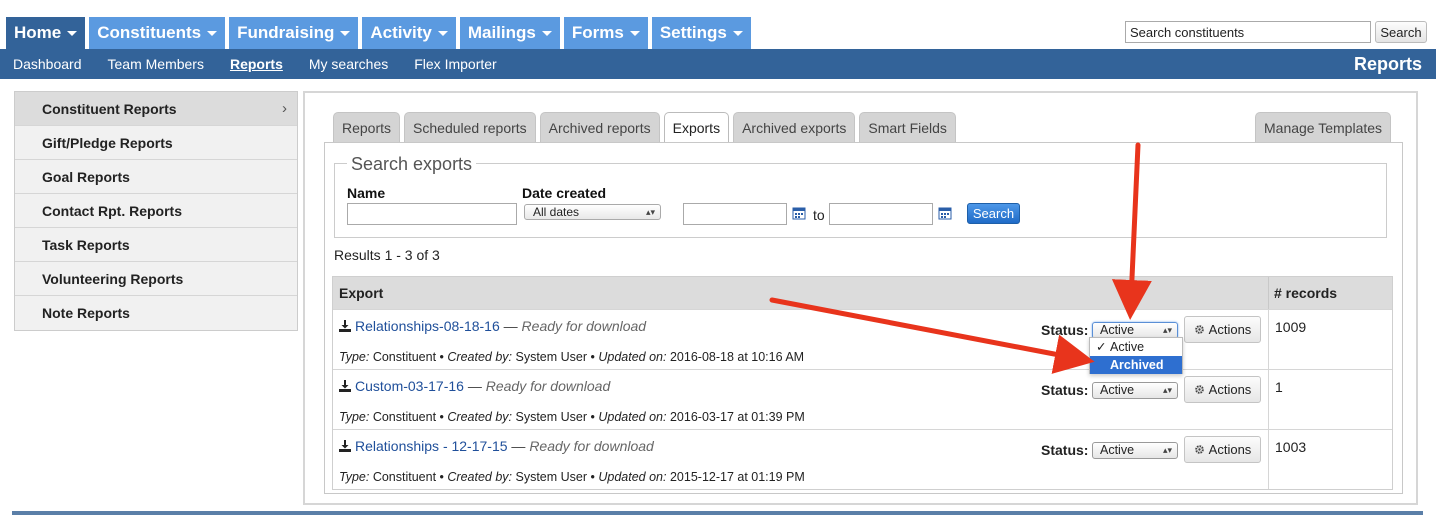  What do you see at coordinates (1330, 399) in the screenshot?
I see `records-count: 1` at bounding box center [1330, 399].